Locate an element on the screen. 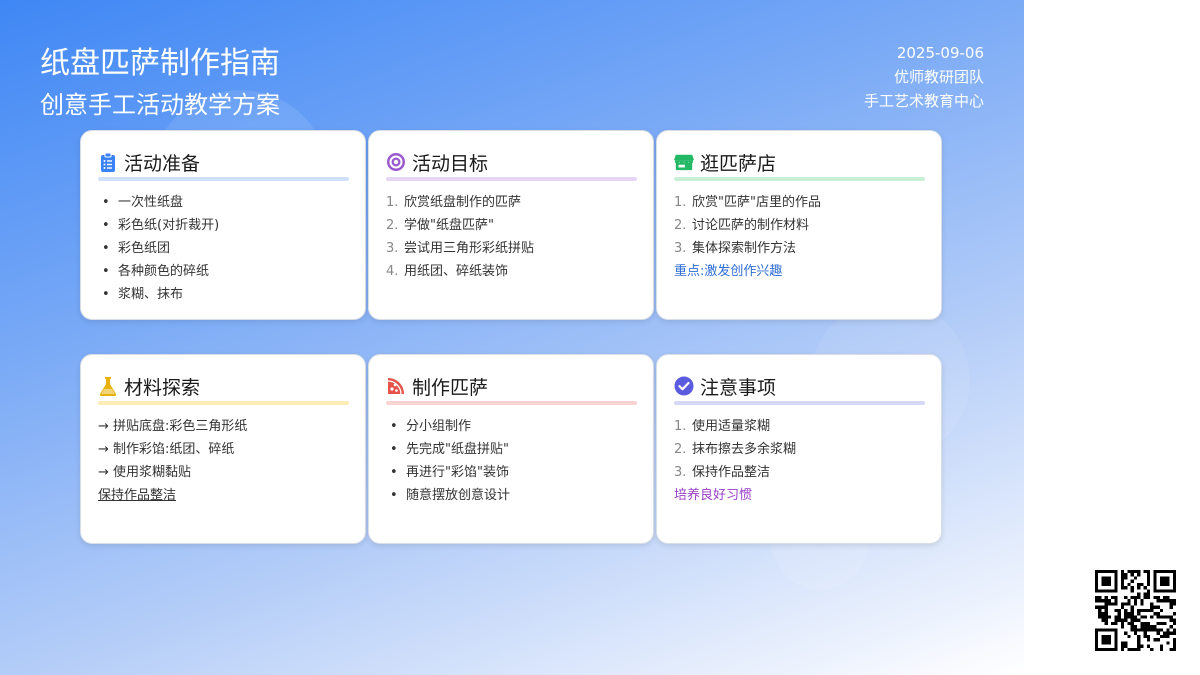 This screenshot has height=675, width=1200. card-header: 逛匹萨店 is located at coordinates (799, 162).